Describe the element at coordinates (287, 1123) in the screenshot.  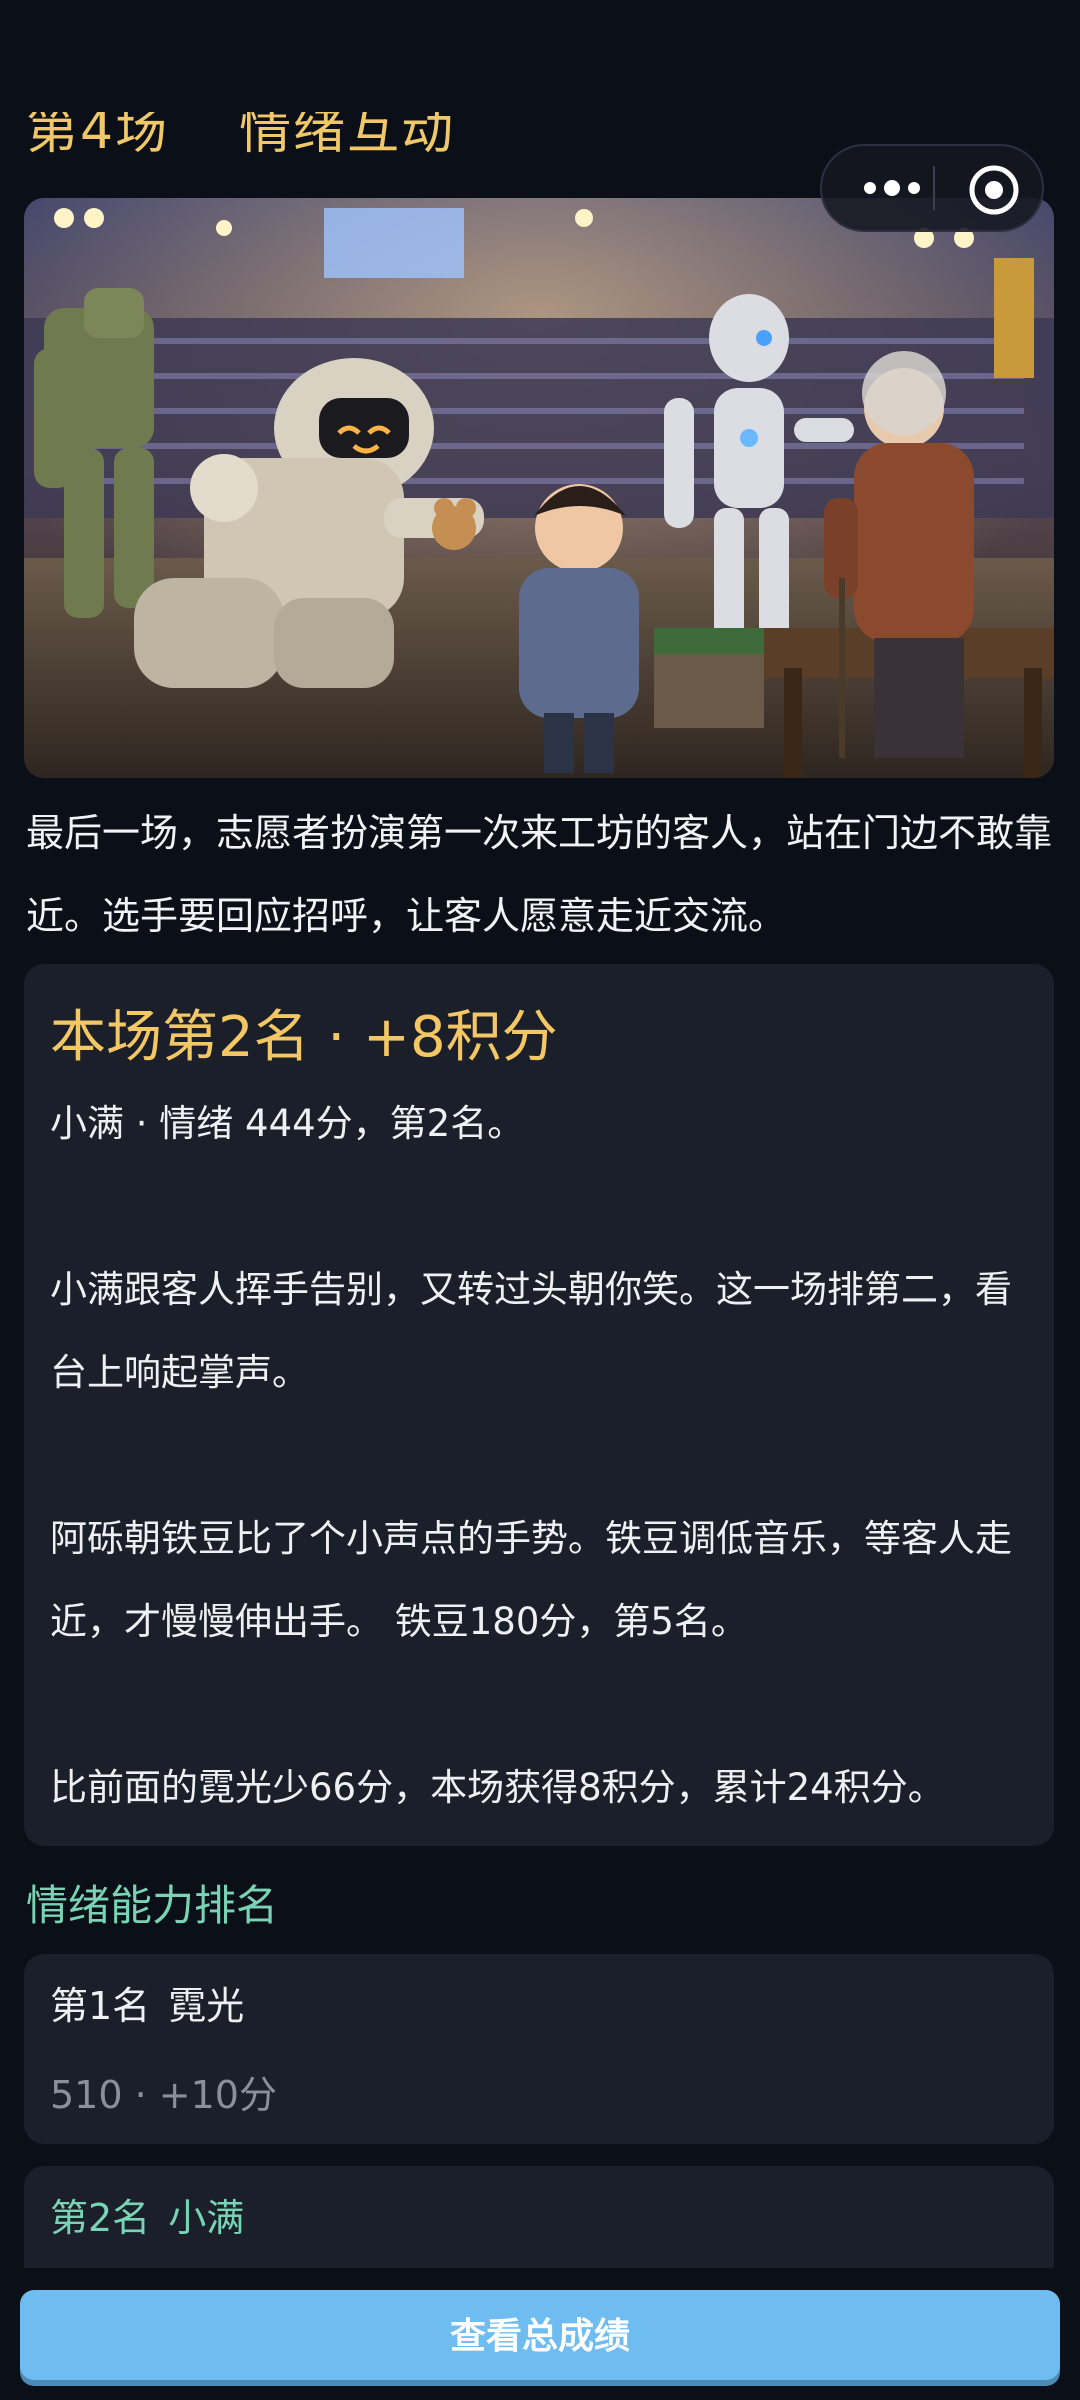
I see `result-summary: 小满 · 情绪 444分，第2名。` at that location.